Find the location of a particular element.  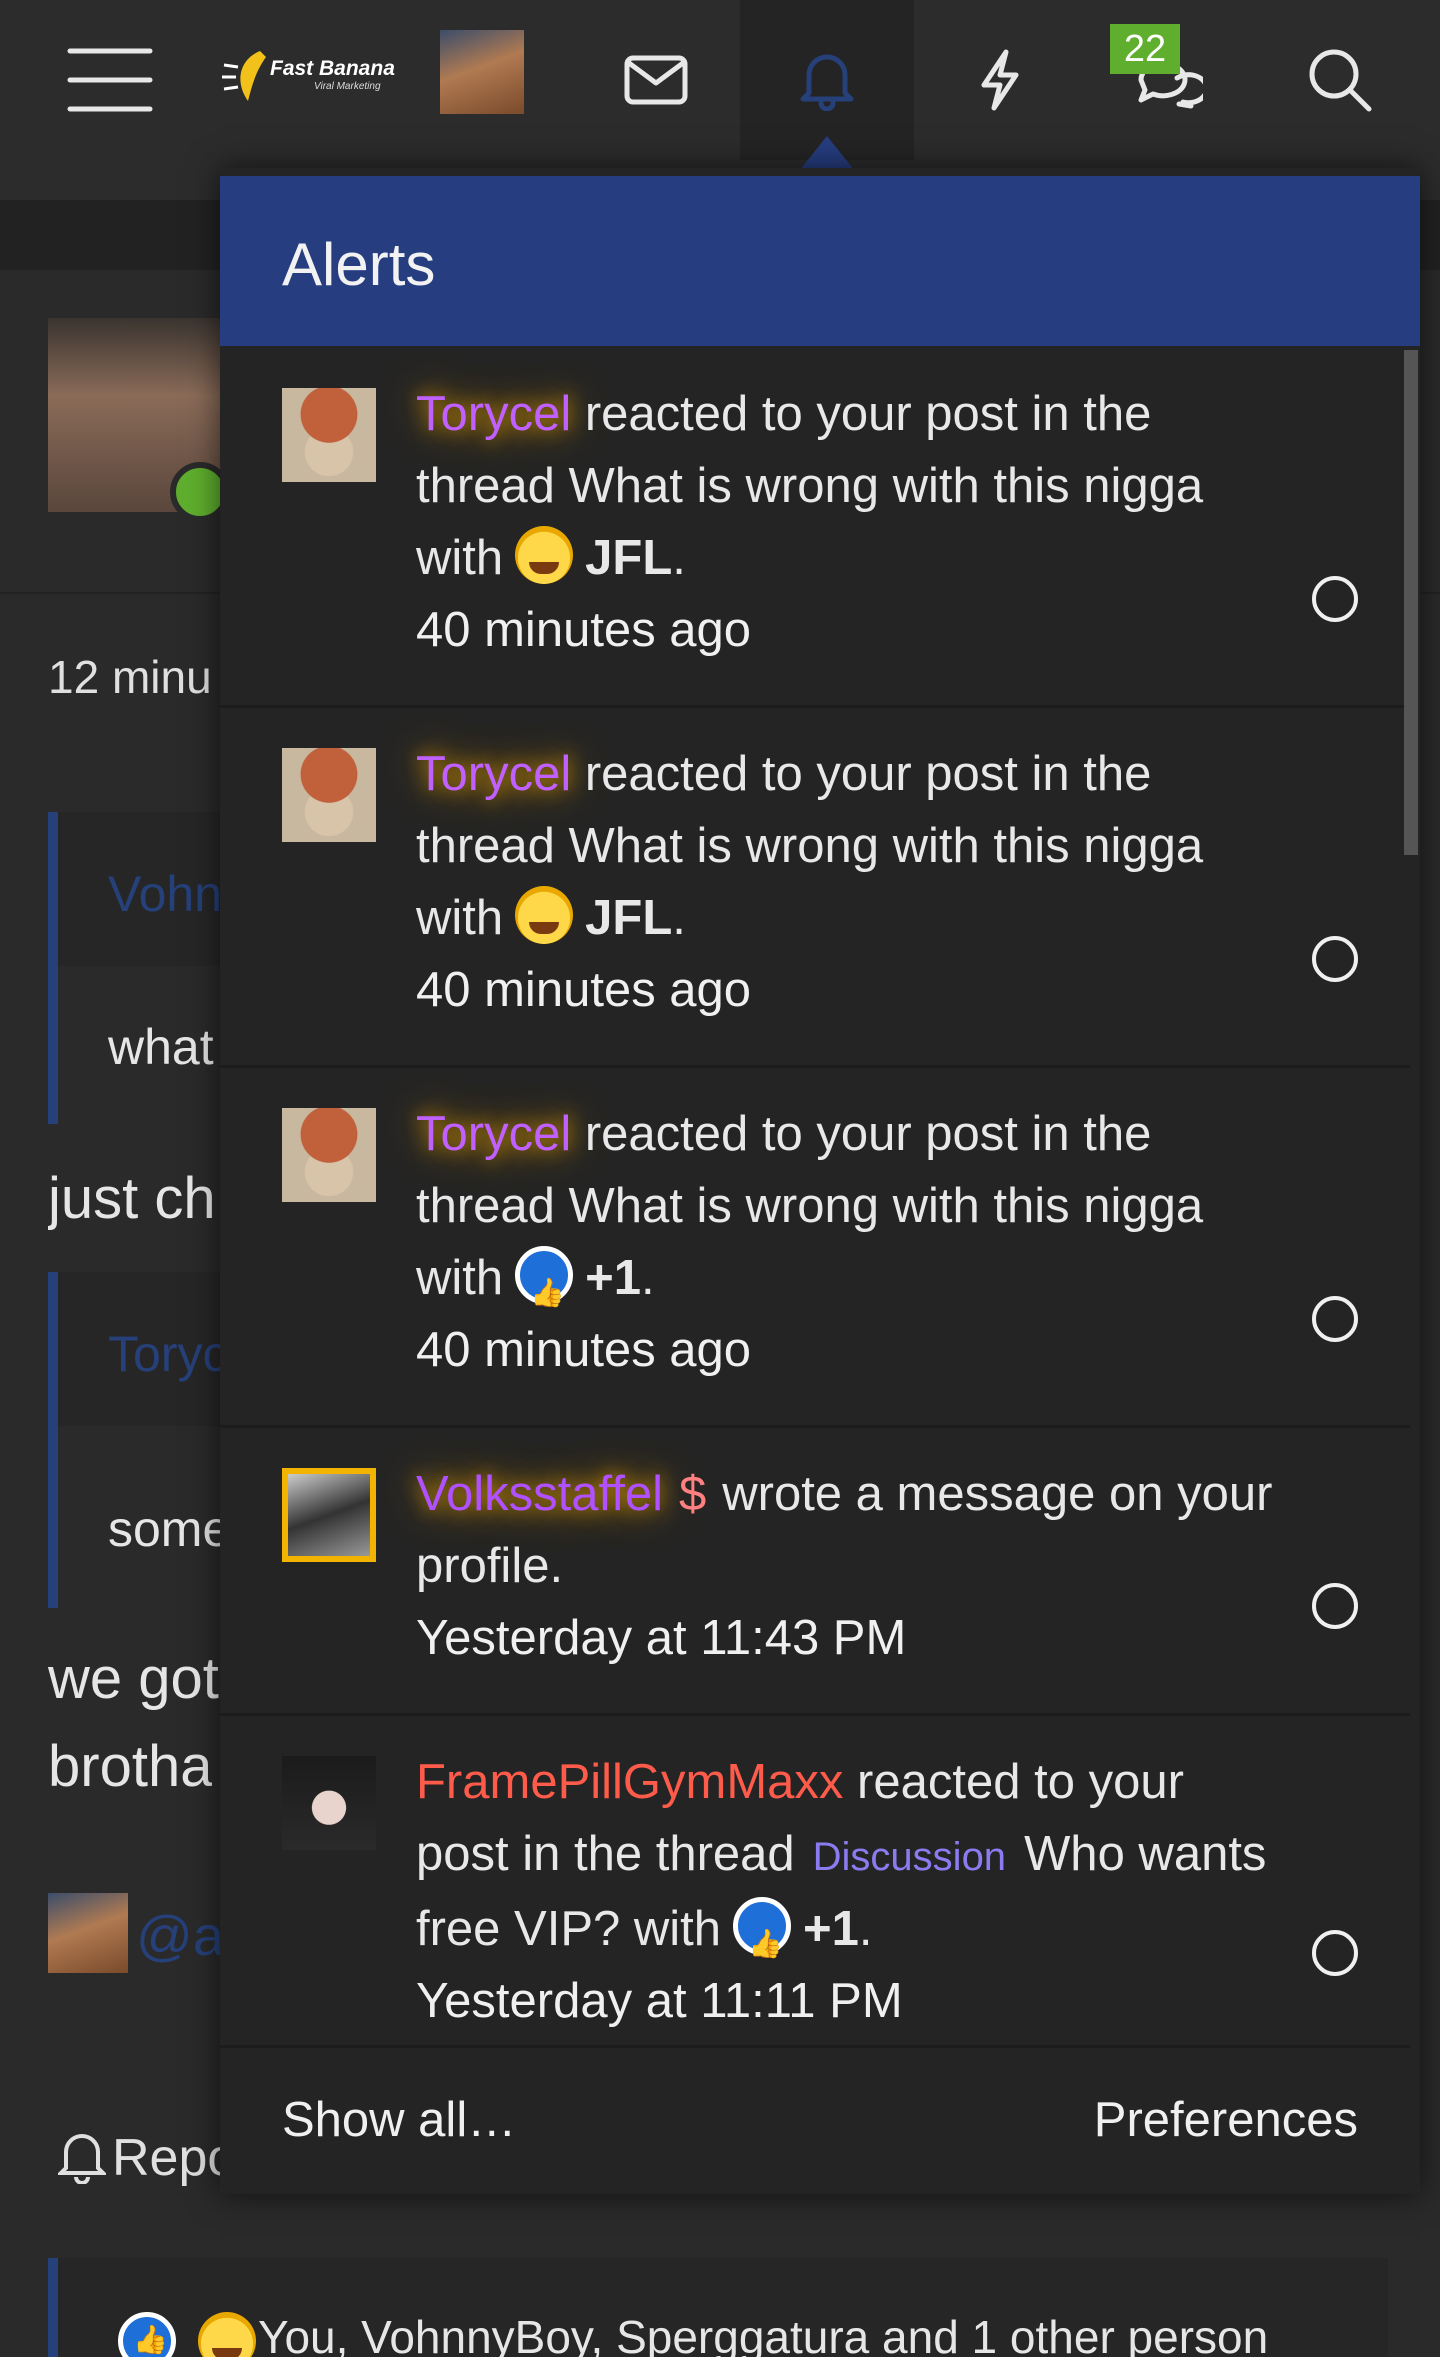

quote-author: Vohn is located at coordinates (165, 894).